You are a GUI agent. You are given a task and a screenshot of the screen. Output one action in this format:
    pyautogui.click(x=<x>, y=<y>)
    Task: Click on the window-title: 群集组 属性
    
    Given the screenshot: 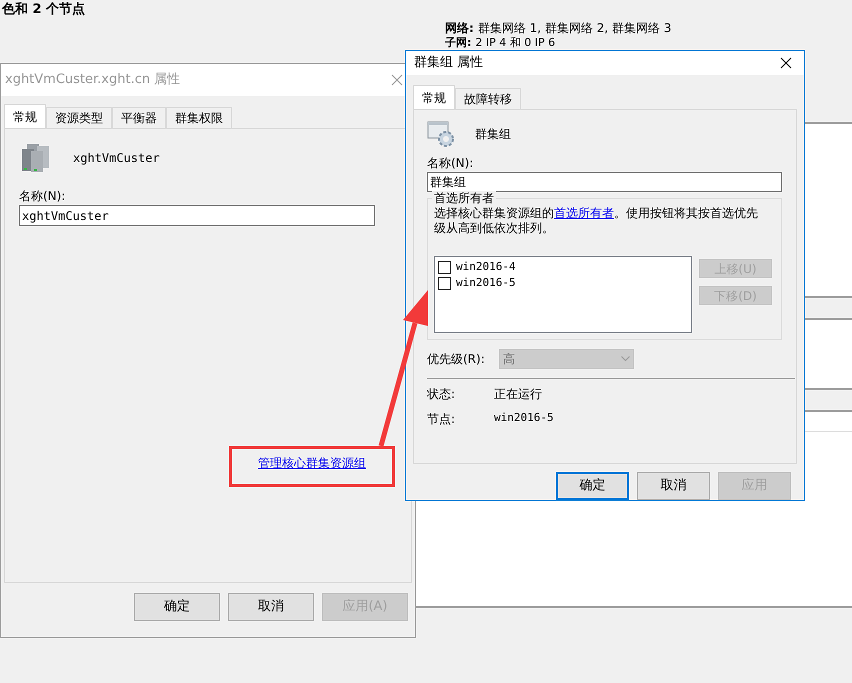 What is the action you would take?
    pyautogui.click(x=449, y=63)
    